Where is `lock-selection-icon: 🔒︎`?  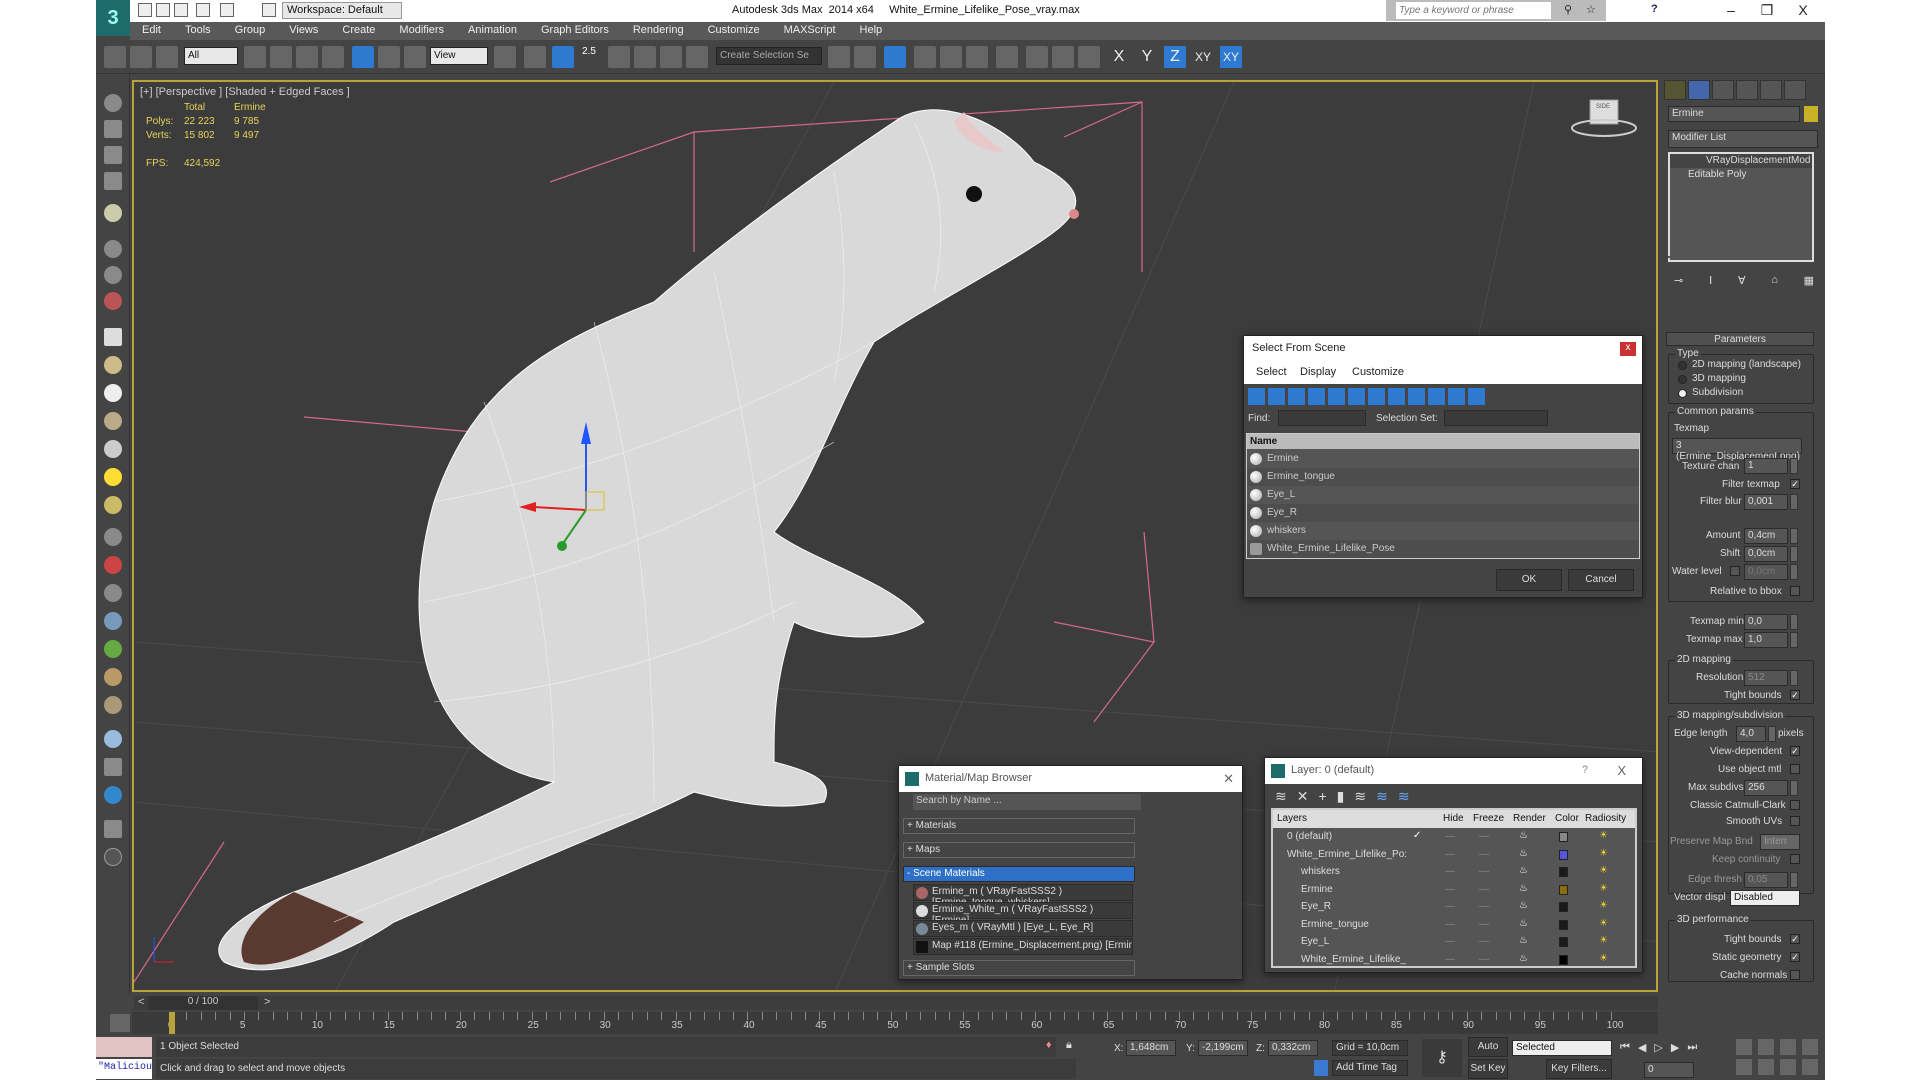
lock-selection-icon: 🔒︎ is located at coordinates (1069, 1045).